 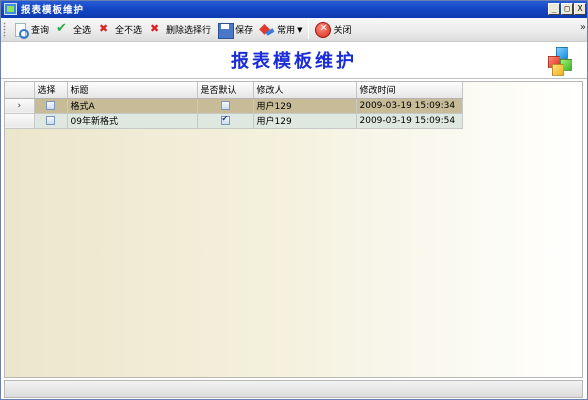 I want to click on minimize-button: _, so click(x=554, y=9).